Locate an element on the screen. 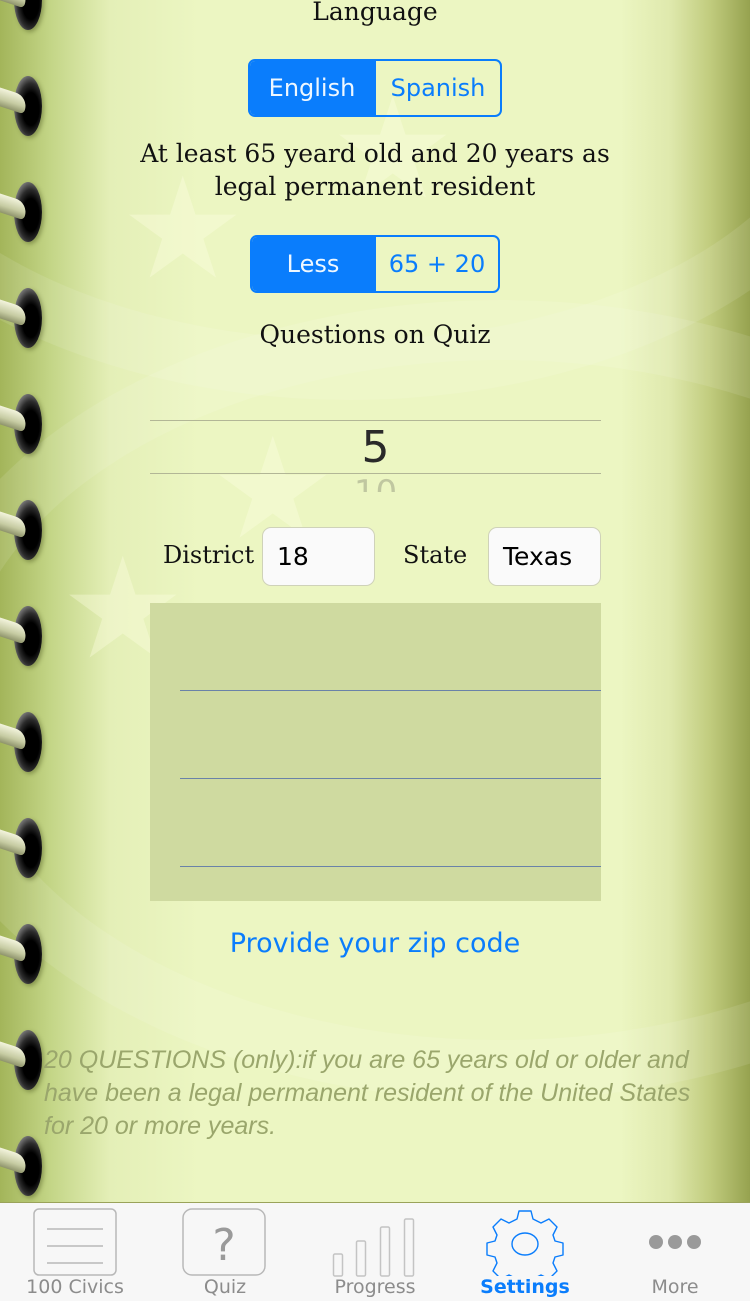 The width and height of the screenshot is (750, 1301). provide-zip-code-link: Provide your zip code is located at coordinates (375, 943).